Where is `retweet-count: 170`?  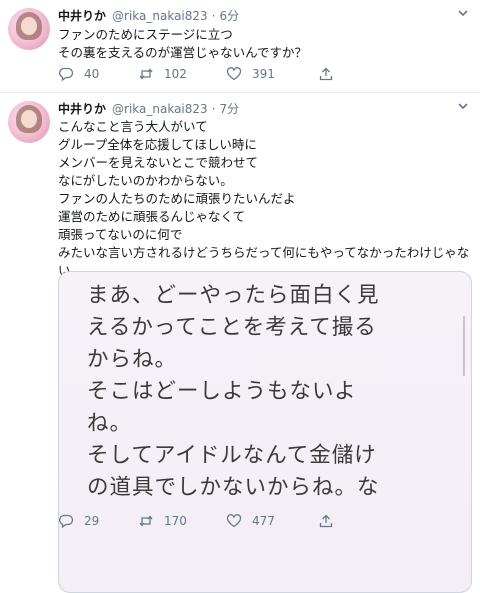 retweet-count: 170 is located at coordinates (175, 521).